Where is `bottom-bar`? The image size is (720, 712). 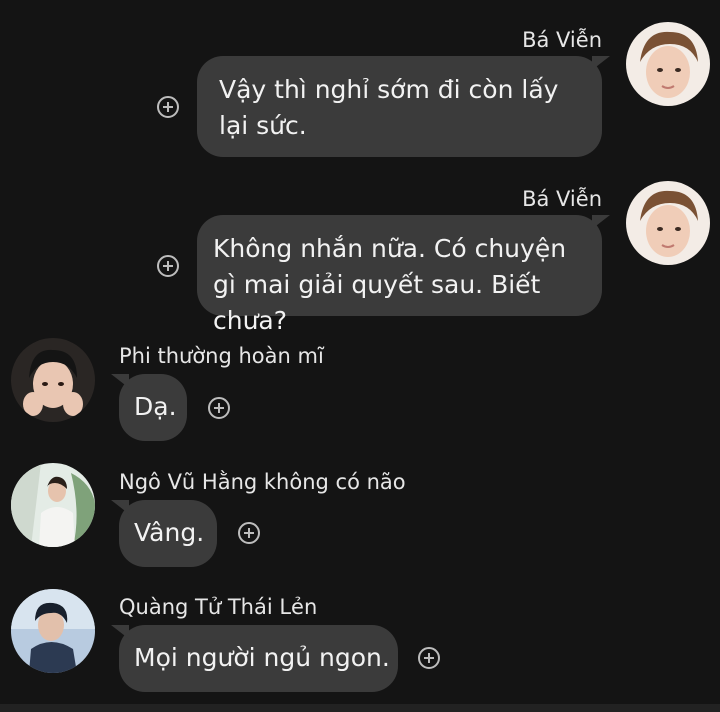
bottom-bar is located at coordinates (360, 708).